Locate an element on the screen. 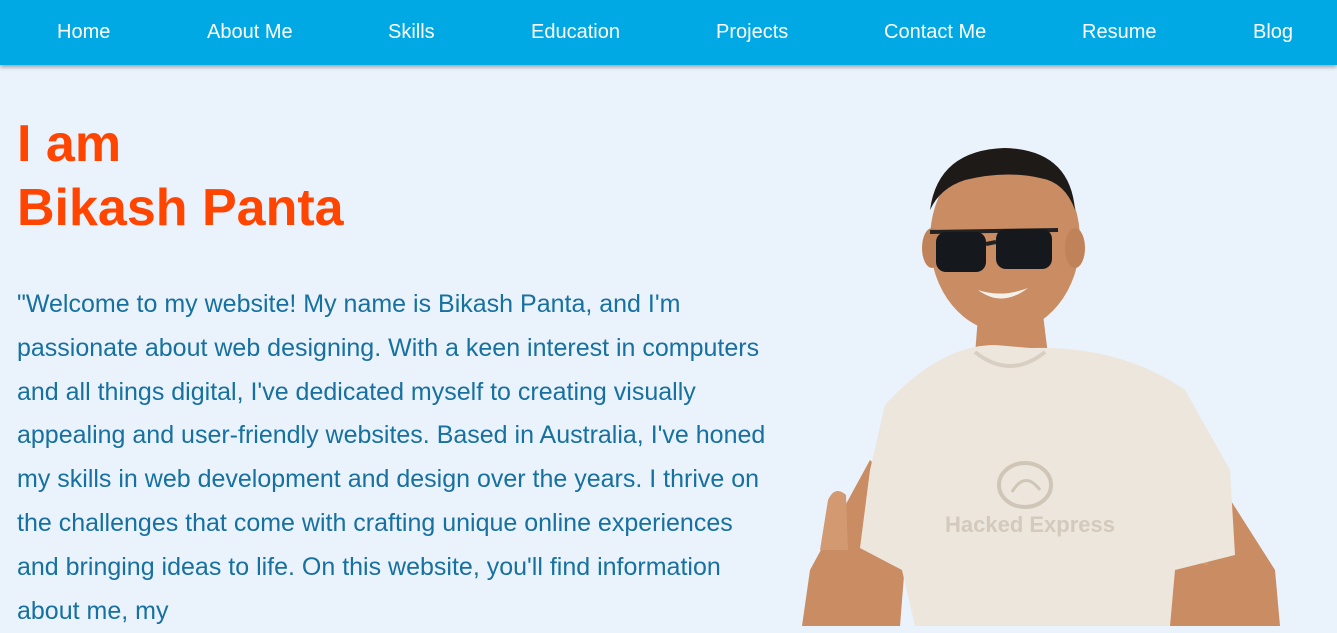 The image size is (1337, 633). nav-link-projects: Projects is located at coordinates (752, 32).